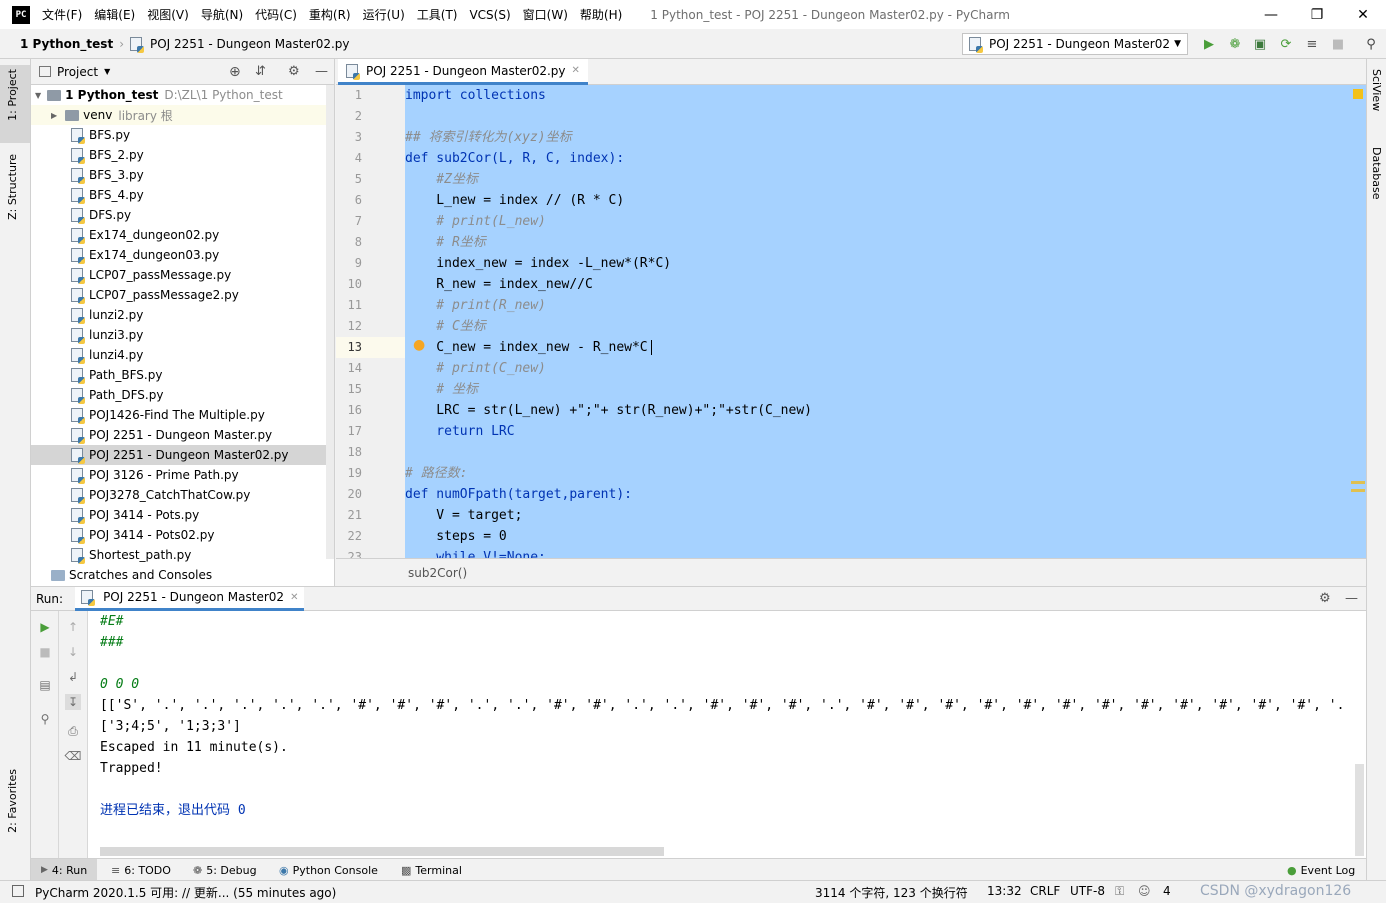 The image size is (1386, 903). What do you see at coordinates (45, 685) in the screenshot?
I see `layout-icon: ▤` at bounding box center [45, 685].